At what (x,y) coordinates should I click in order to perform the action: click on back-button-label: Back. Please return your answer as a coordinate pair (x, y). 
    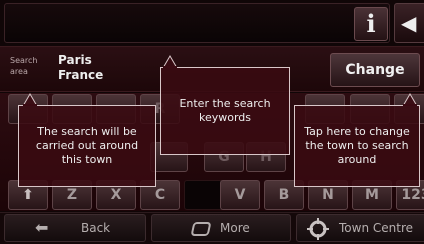
    Looking at the image, I should click on (96, 228).